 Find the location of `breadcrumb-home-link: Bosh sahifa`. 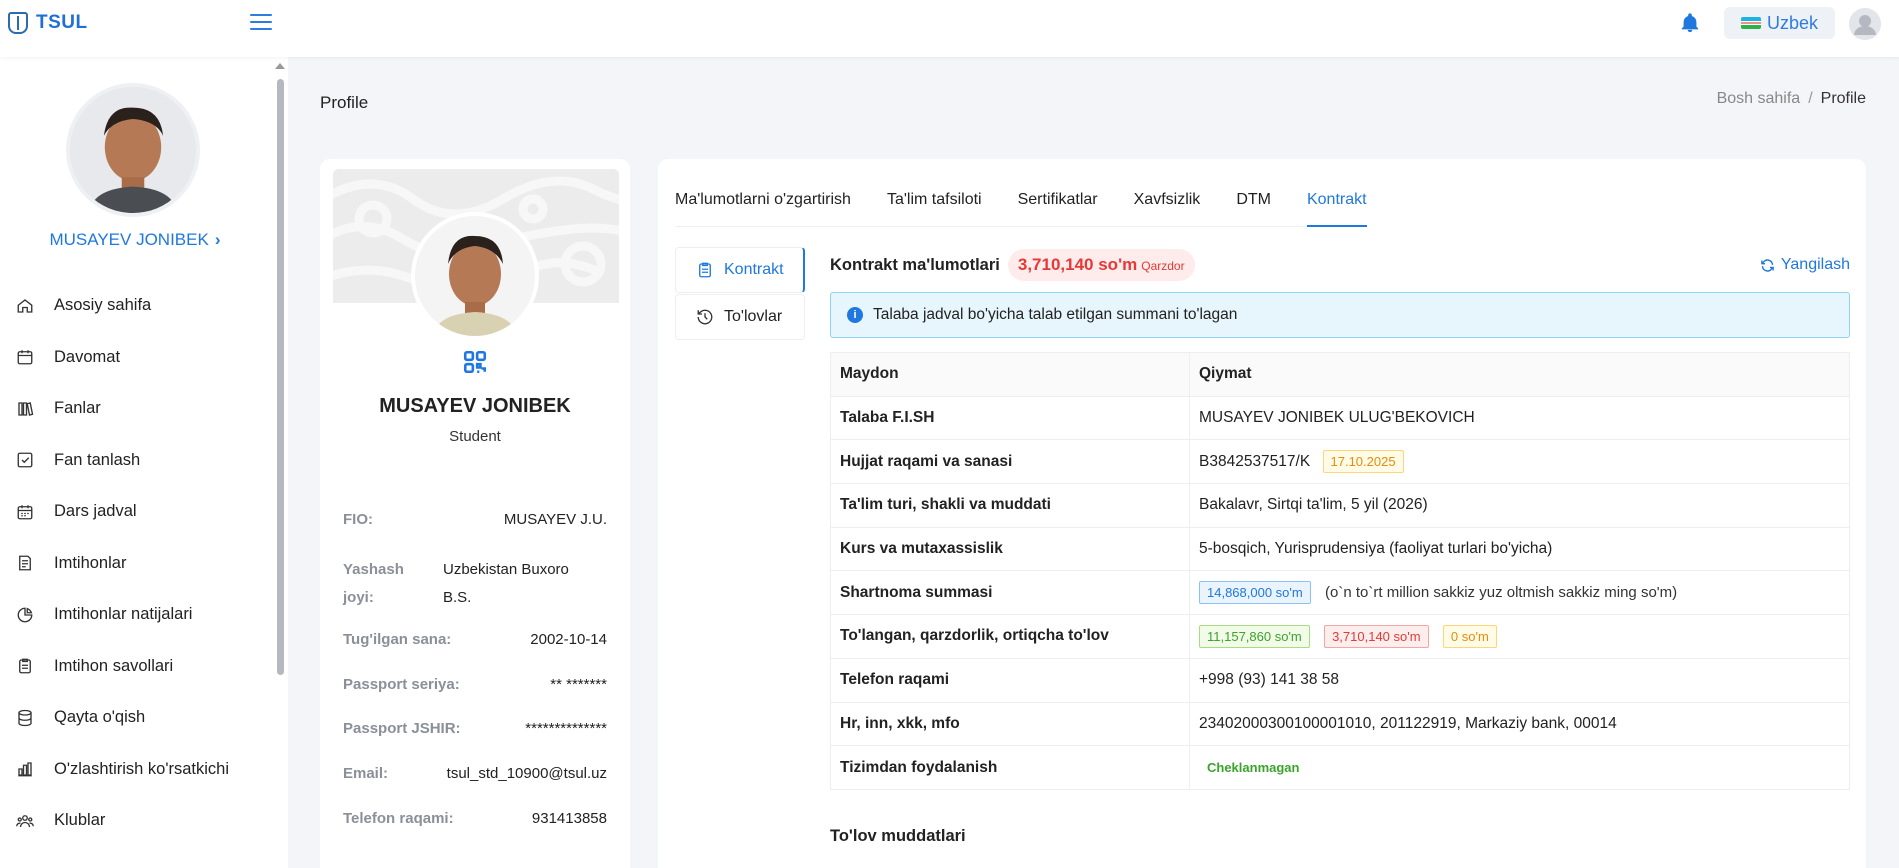

breadcrumb-home-link: Bosh sahifa is located at coordinates (1759, 98).